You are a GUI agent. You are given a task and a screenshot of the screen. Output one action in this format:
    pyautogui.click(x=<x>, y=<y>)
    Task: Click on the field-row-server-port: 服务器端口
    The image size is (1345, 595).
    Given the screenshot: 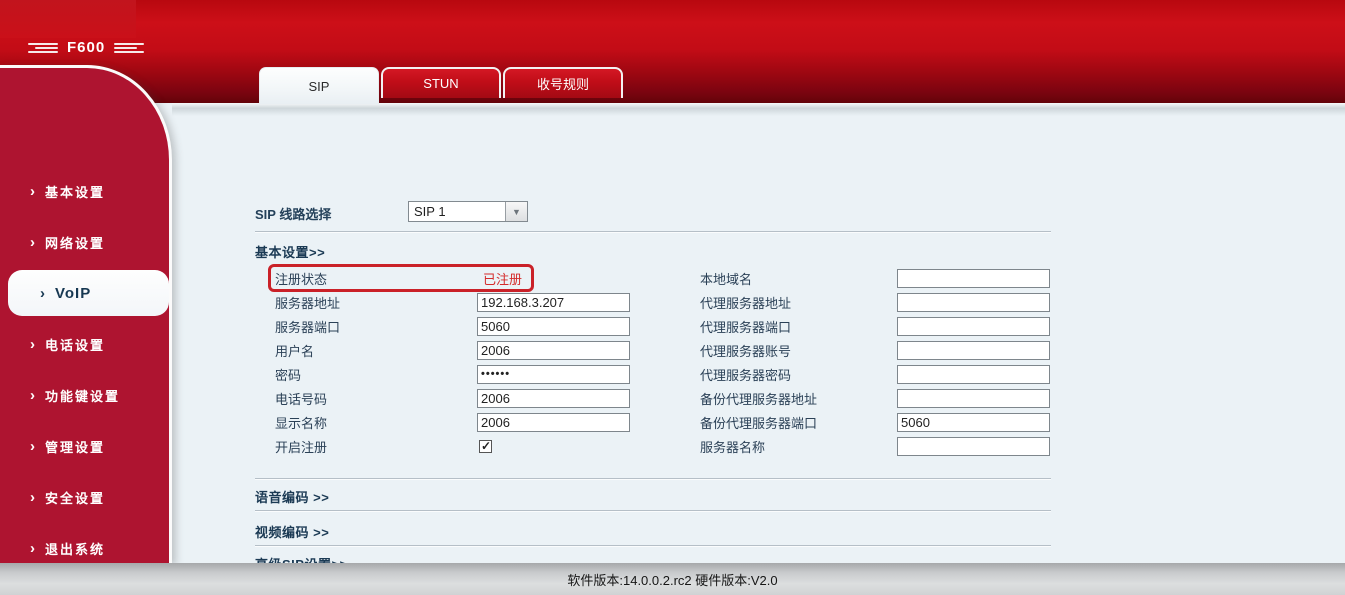 What is the action you would take?
    pyautogui.click(x=452, y=326)
    